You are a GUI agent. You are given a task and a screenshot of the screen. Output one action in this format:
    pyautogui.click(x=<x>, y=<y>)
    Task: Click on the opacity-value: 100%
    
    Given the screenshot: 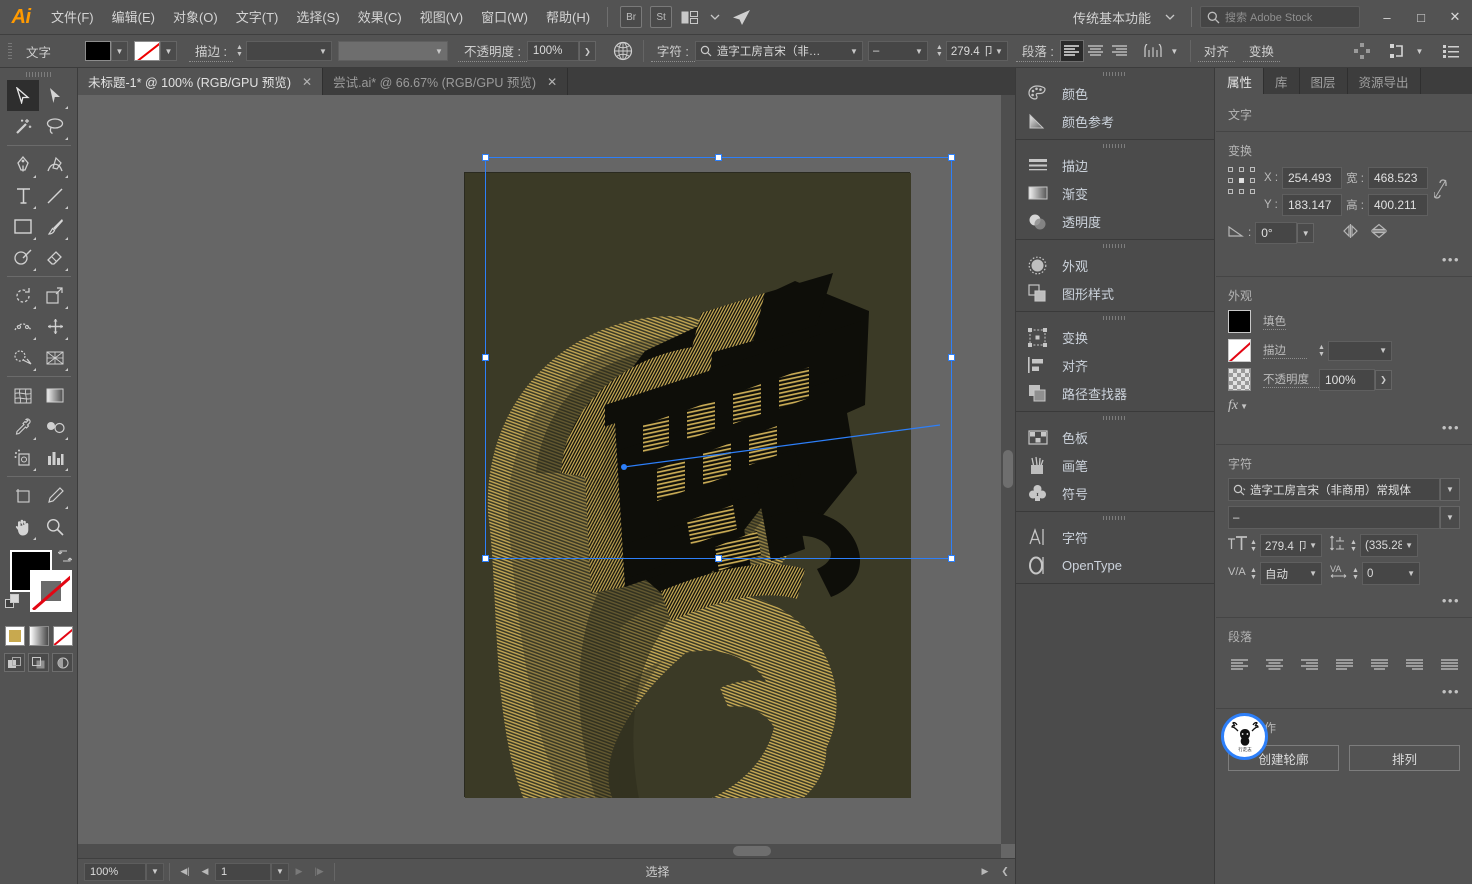 What is the action you would take?
    pyautogui.click(x=552, y=51)
    